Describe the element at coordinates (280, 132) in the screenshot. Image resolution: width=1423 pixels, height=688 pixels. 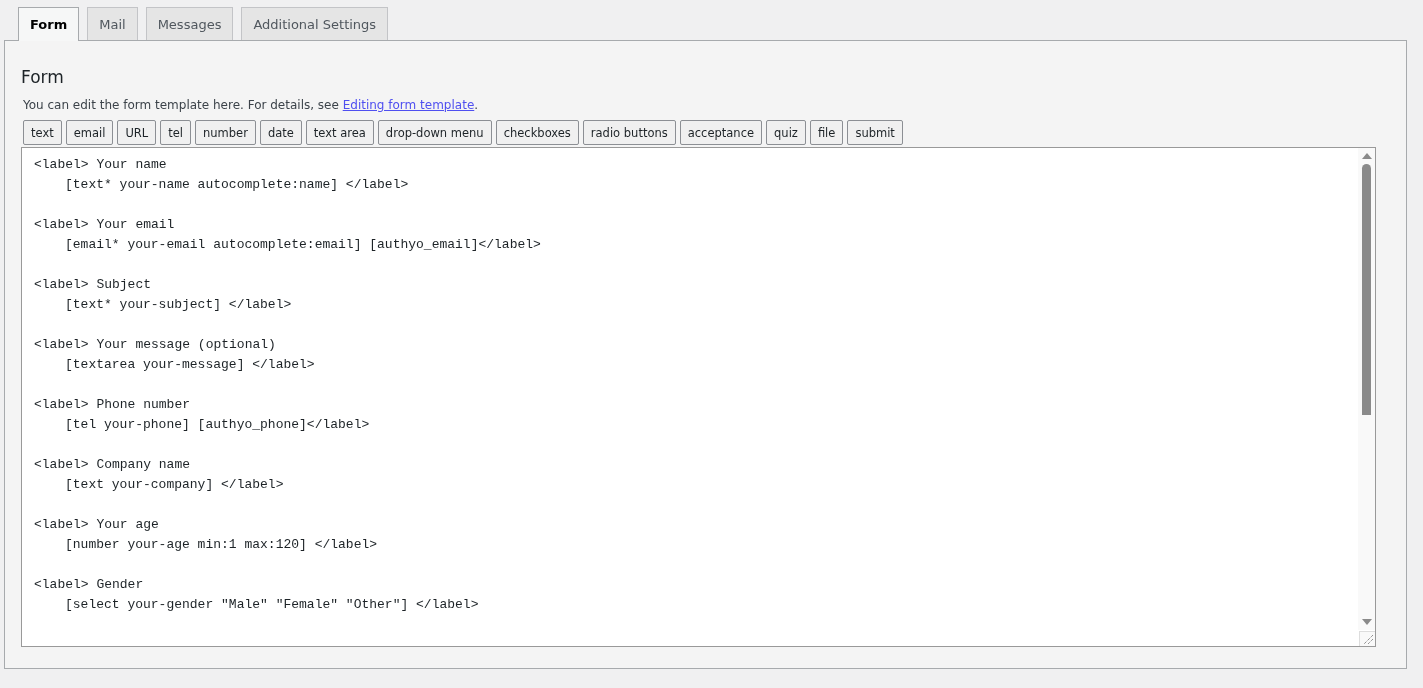
I see `tag-generator-button: date` at that location.